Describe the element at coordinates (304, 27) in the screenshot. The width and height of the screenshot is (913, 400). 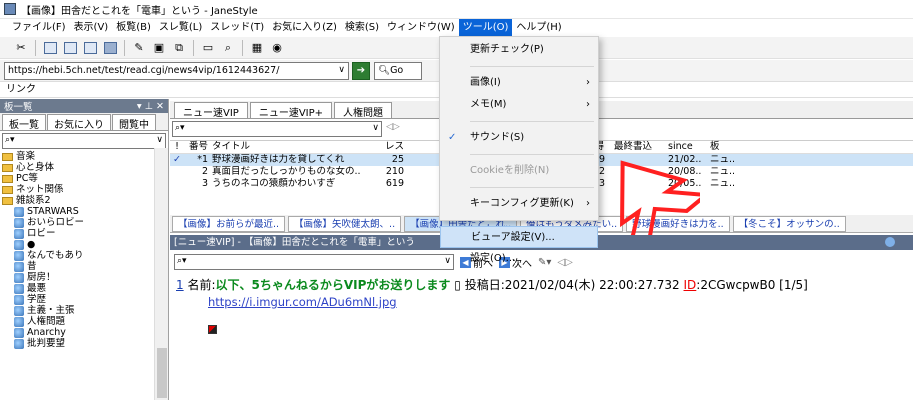
I see `menu-item-5: お気に入り(Z)` at that location.